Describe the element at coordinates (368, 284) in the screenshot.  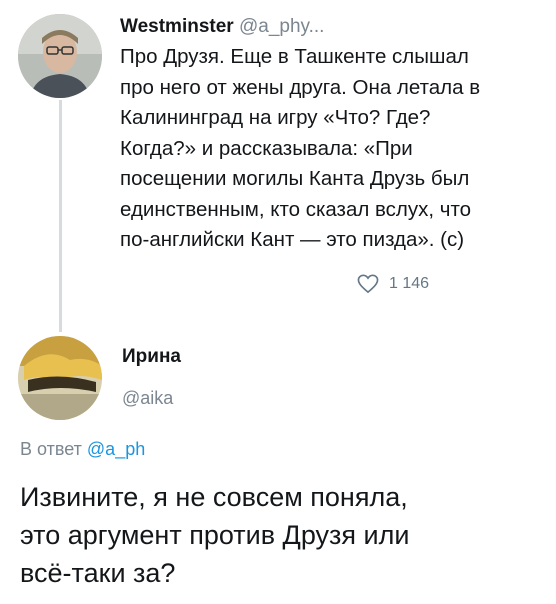
I see `heart-outline-icon` at that location.